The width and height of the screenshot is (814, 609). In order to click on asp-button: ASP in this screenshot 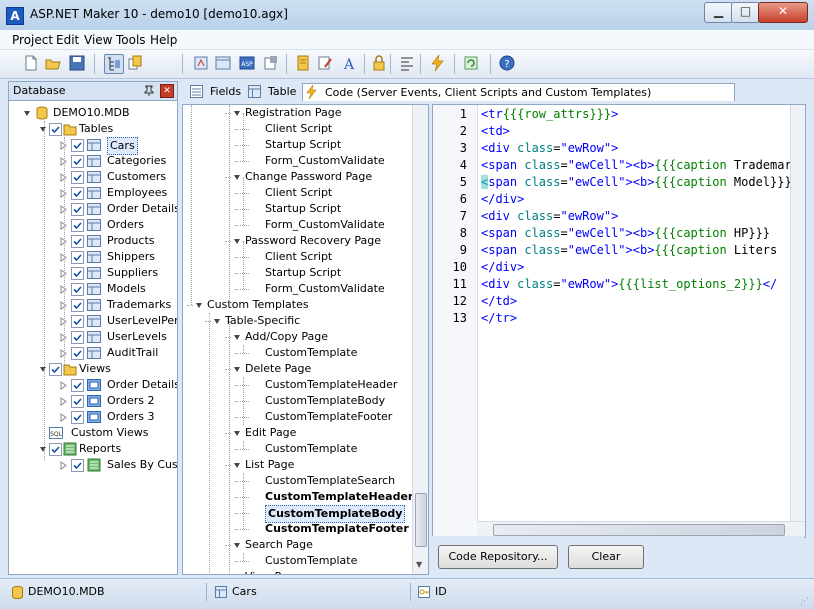, I will do `click(247, 63)`.